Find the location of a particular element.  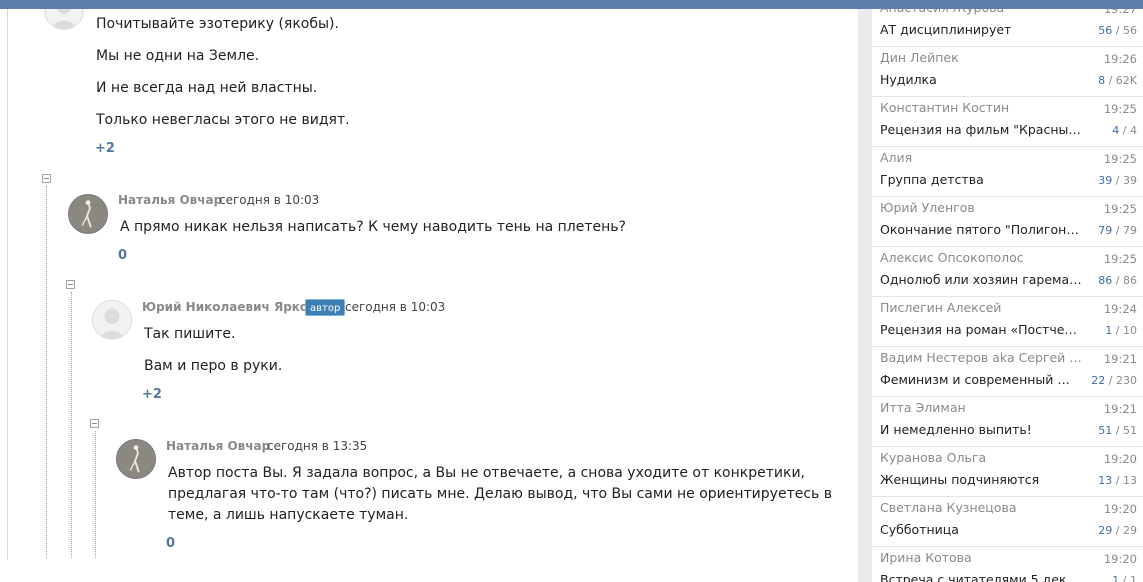

feed-item-title: АТ дисциплинирует is located at coordinates (945, 29).